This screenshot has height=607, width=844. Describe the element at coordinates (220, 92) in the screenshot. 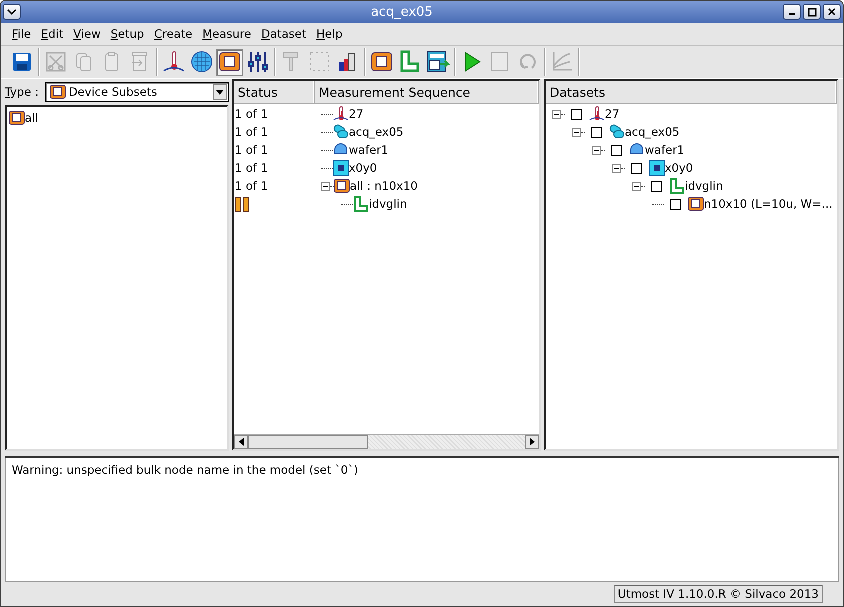

I see `dropdown-arrow-icon` at that location.